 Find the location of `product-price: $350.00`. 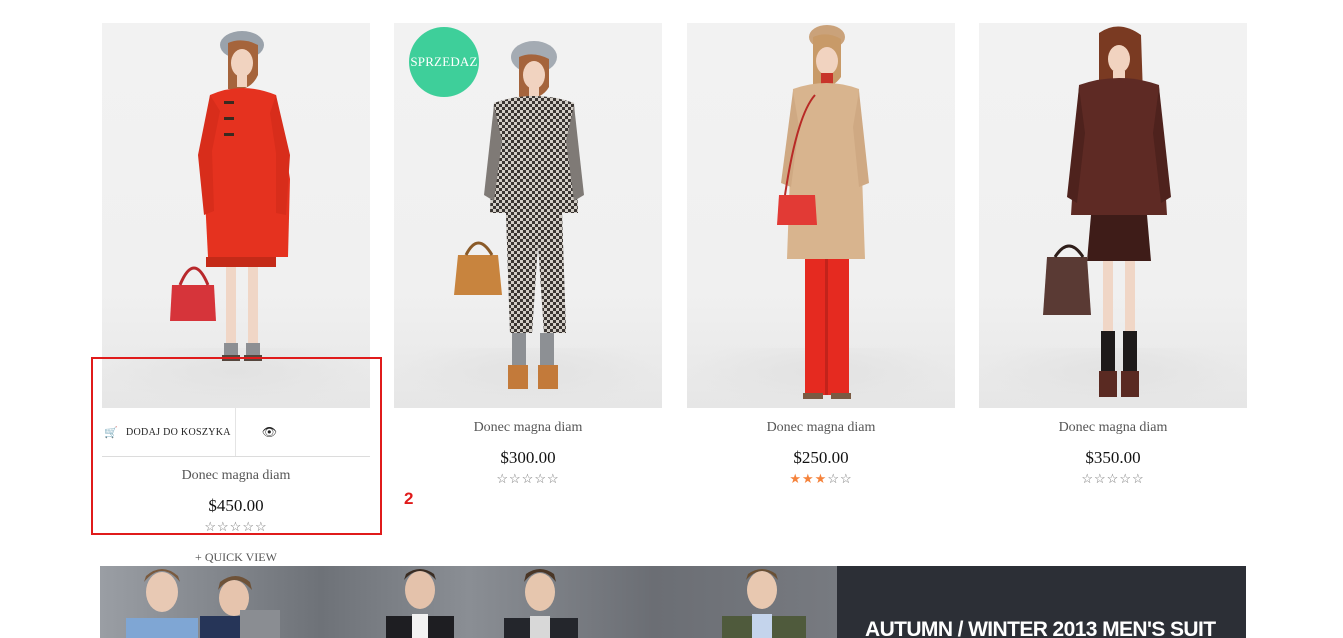

product-price: $350.00 is located at coordinates (1113, 457).